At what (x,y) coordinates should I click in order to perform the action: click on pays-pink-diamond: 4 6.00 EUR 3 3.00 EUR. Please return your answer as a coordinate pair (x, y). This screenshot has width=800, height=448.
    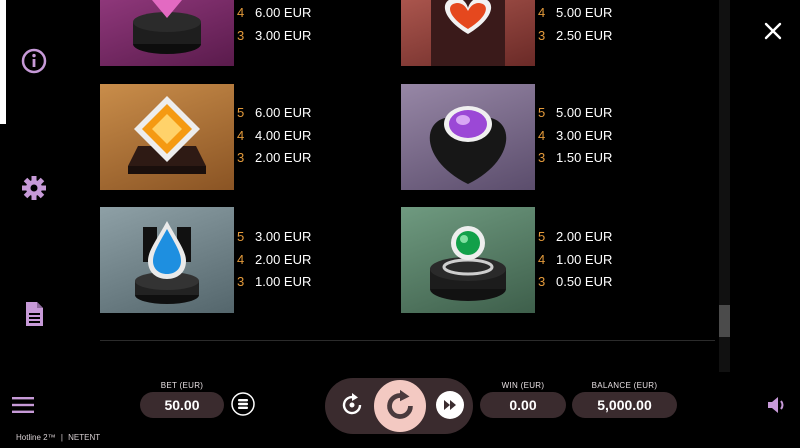
    Looking at the image, I should click on (274, 24).